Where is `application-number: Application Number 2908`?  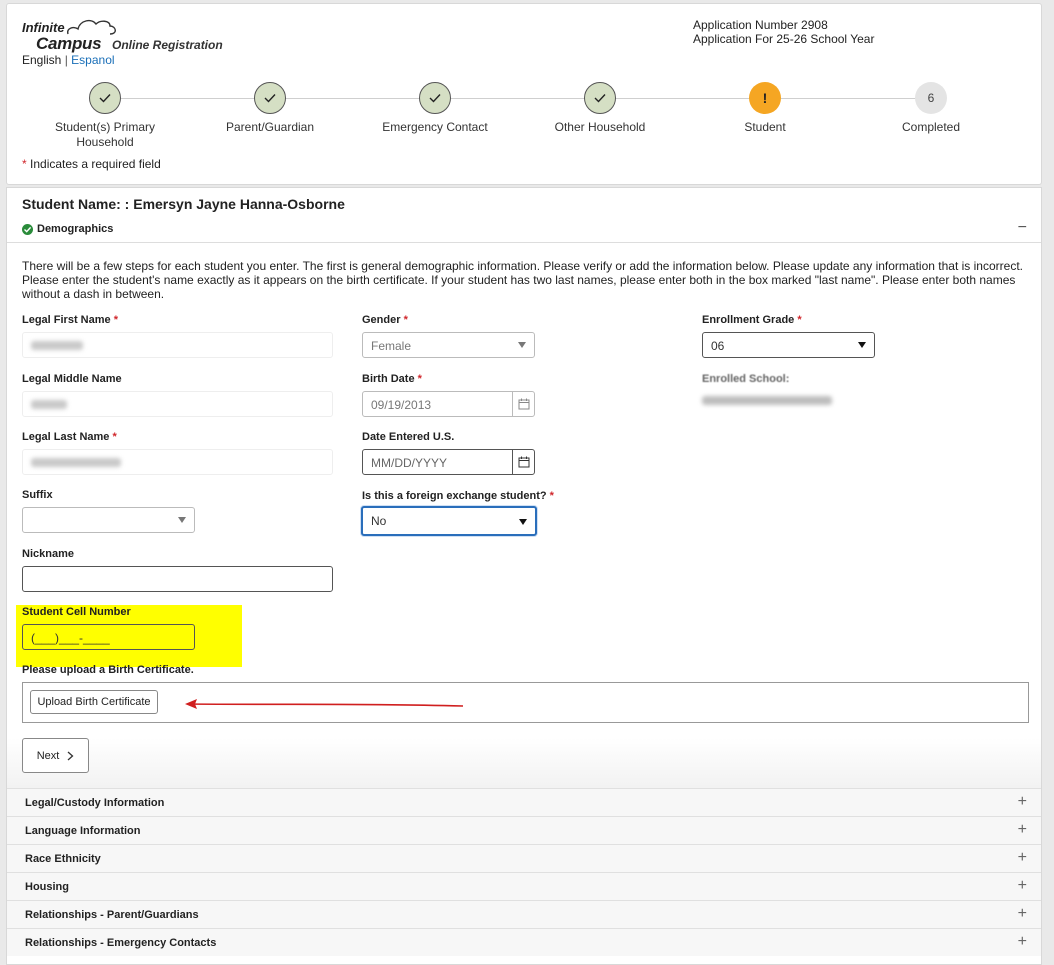 application-number: Application Number 2908 is located at coordinates (760, 25).